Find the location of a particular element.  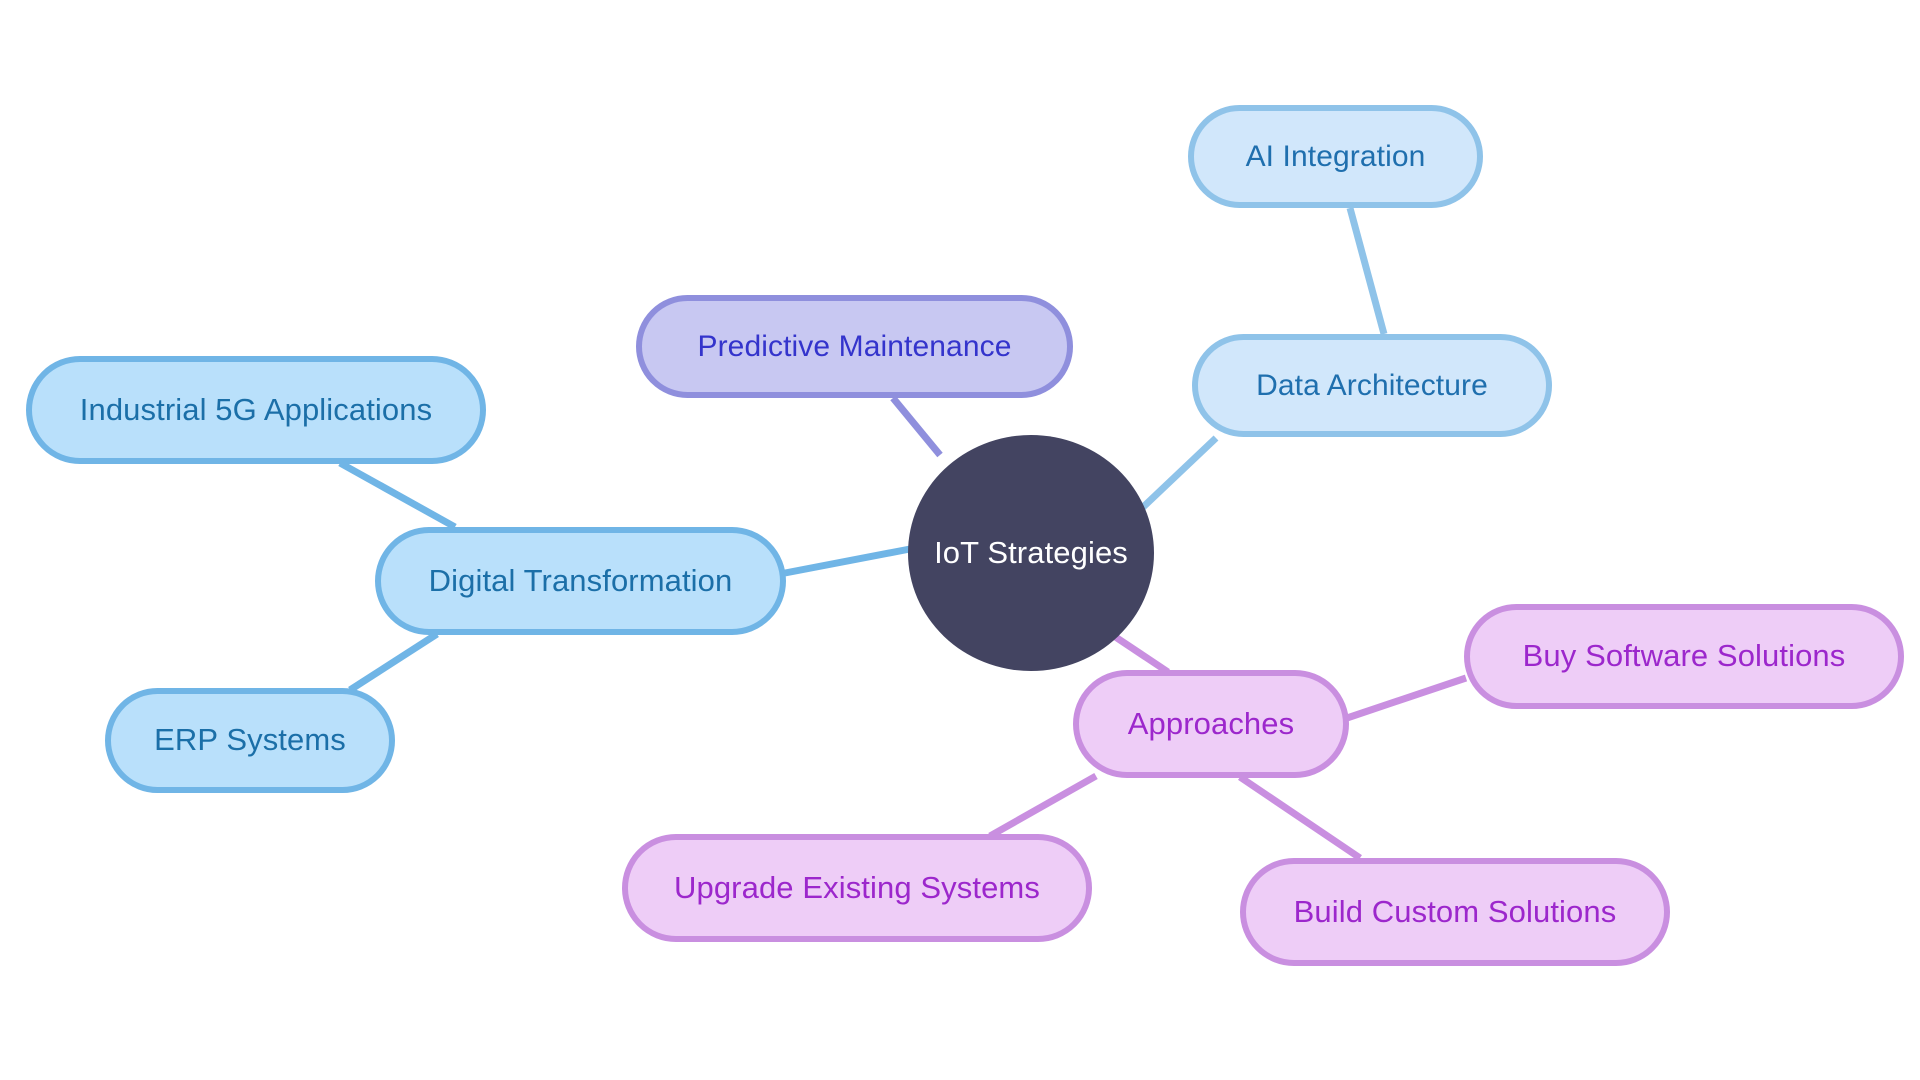

mindmap-node-upgrade-existing-systems: Upgrade Existing Systems is located at coordinates (857, 888).